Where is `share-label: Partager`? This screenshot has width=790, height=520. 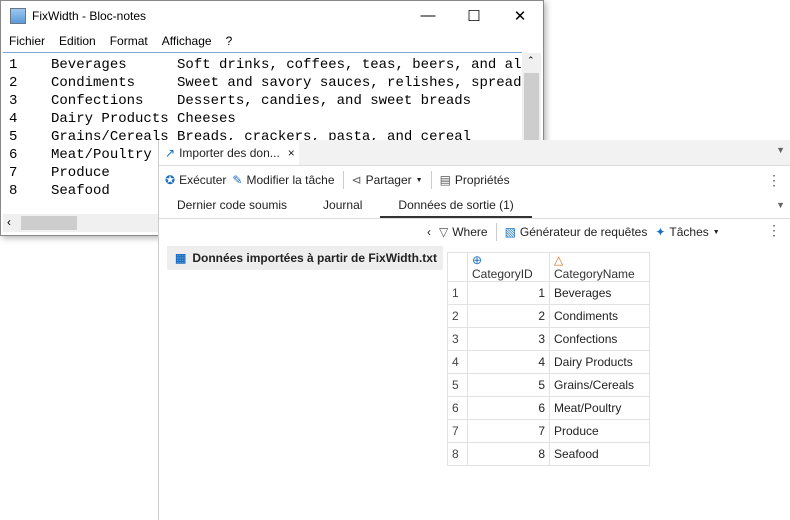
share-label: Partager is located at coordinates (388, 180).